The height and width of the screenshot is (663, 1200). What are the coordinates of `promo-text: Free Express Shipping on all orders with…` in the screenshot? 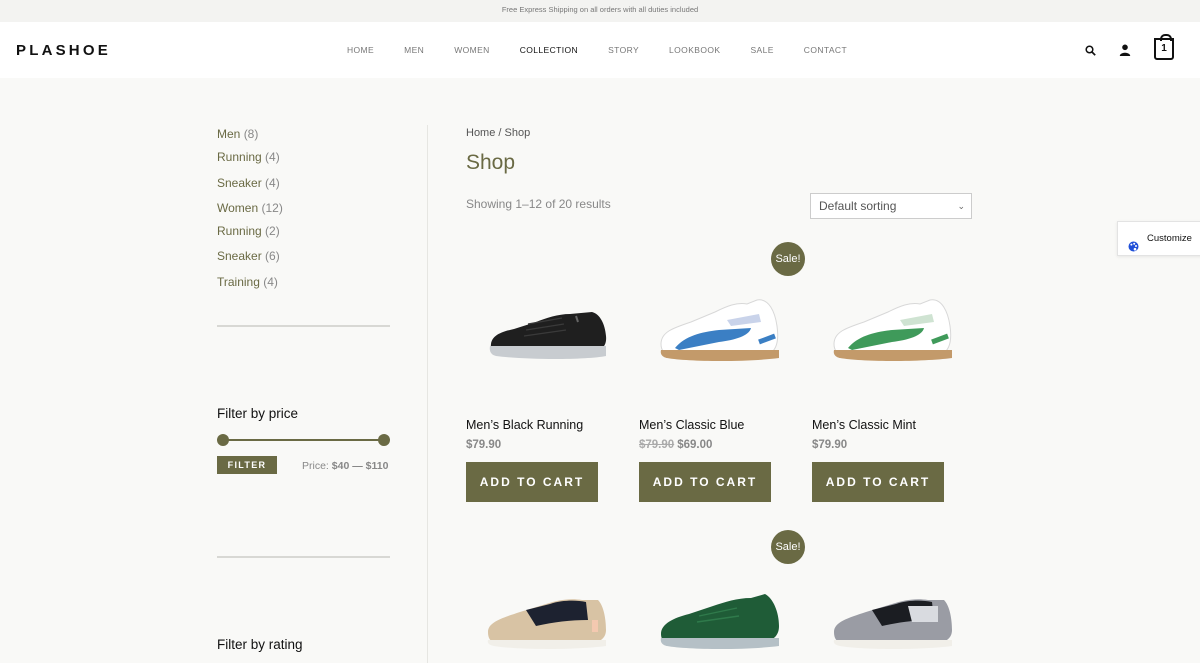 It's located at (600, 9).